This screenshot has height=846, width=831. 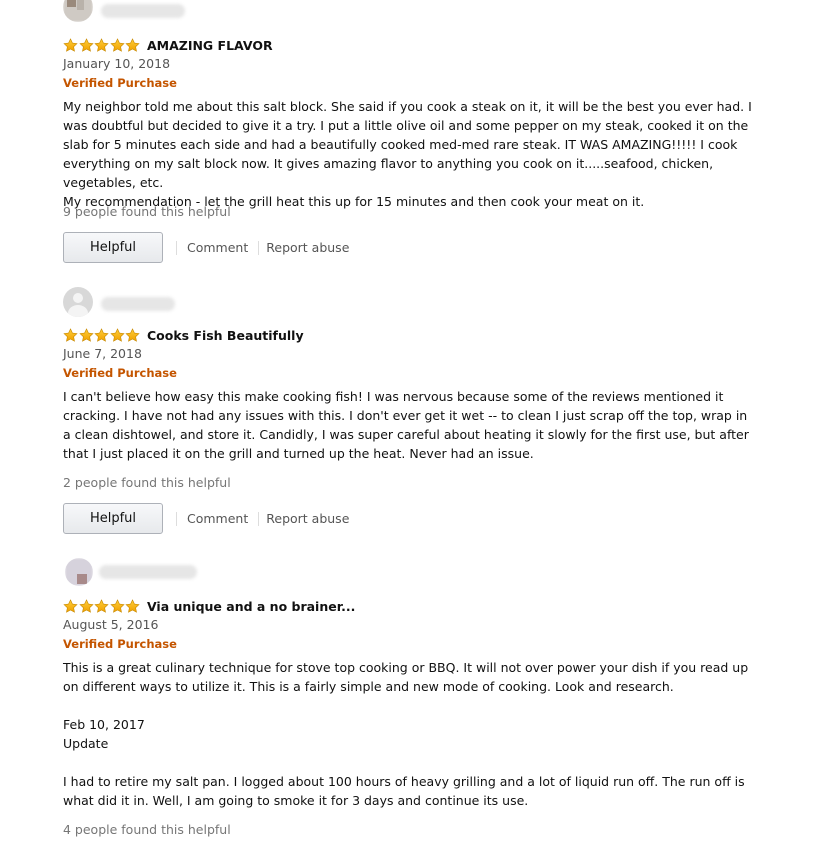 I want to click on review-date: January 10, 2018, so click(x=117, y=63).